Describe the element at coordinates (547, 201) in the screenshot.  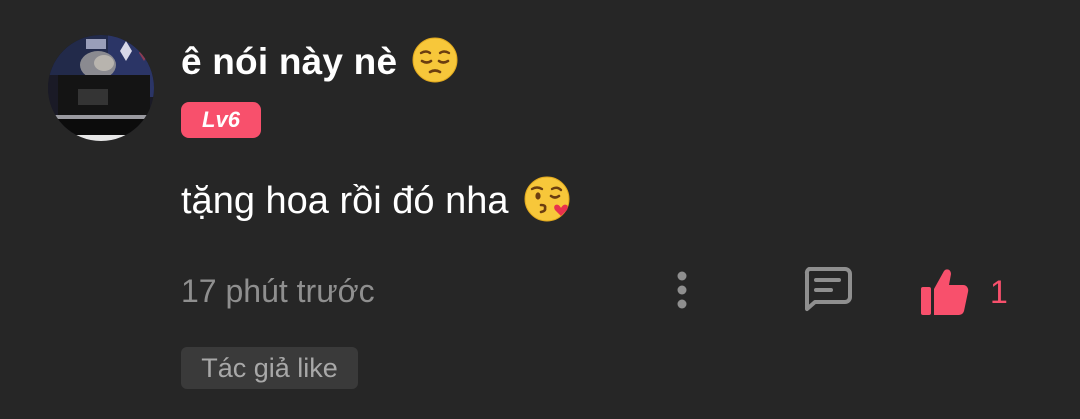
I see `face-blowing-a-kiss-emoji` at that location.